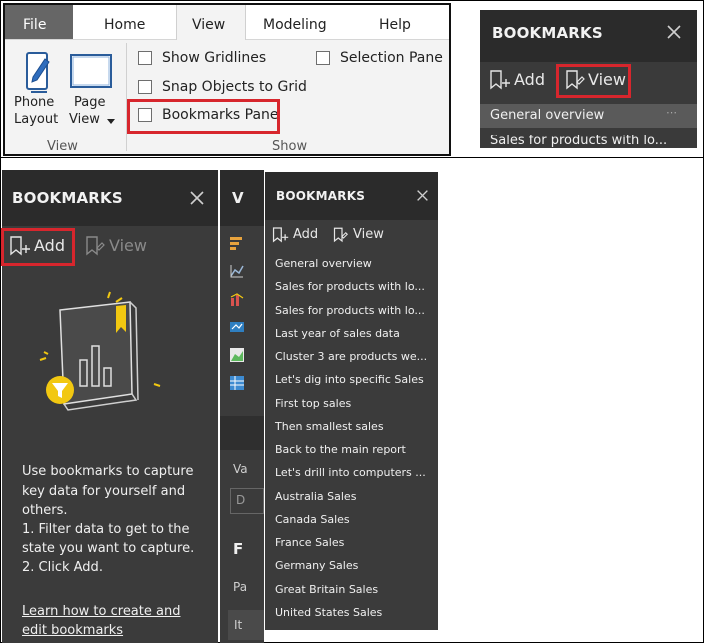 The width and height of the screenshot is (704, 643). I want to click on help-text-line: 2. Click Add., so click(62, 567).